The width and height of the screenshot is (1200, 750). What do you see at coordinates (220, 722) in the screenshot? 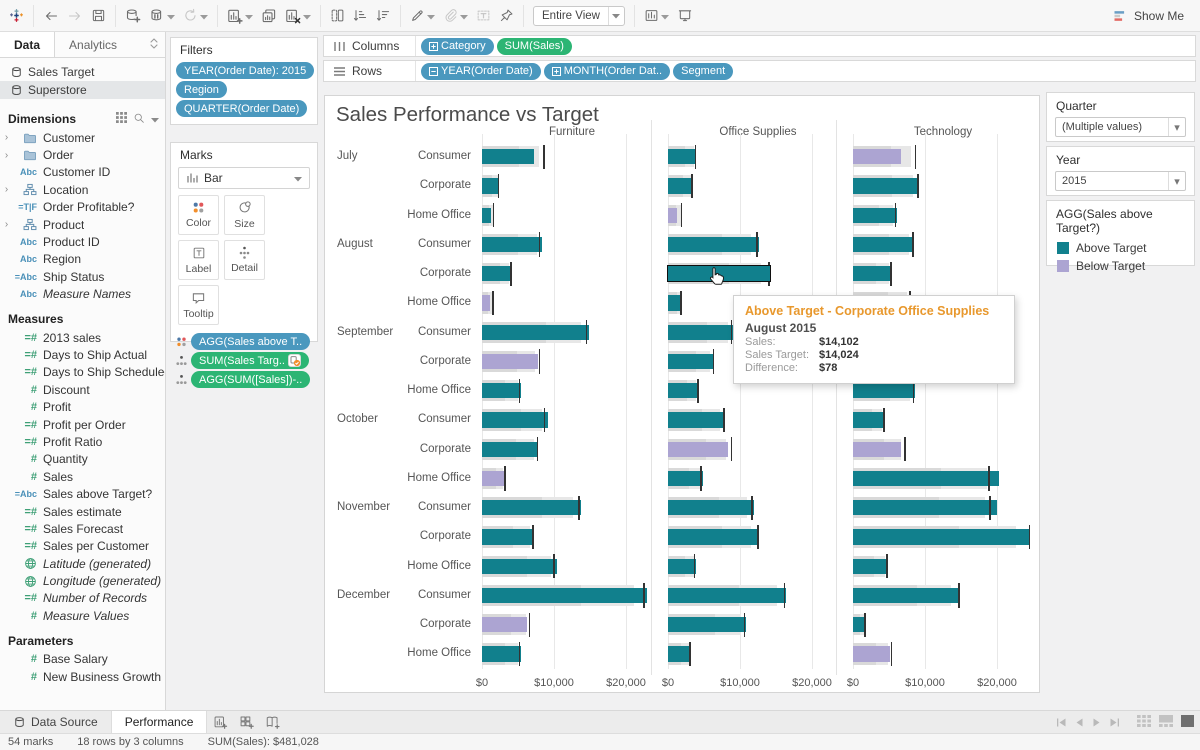
I see `new-worksheet-tab-button` at bounding box center [220, 722].